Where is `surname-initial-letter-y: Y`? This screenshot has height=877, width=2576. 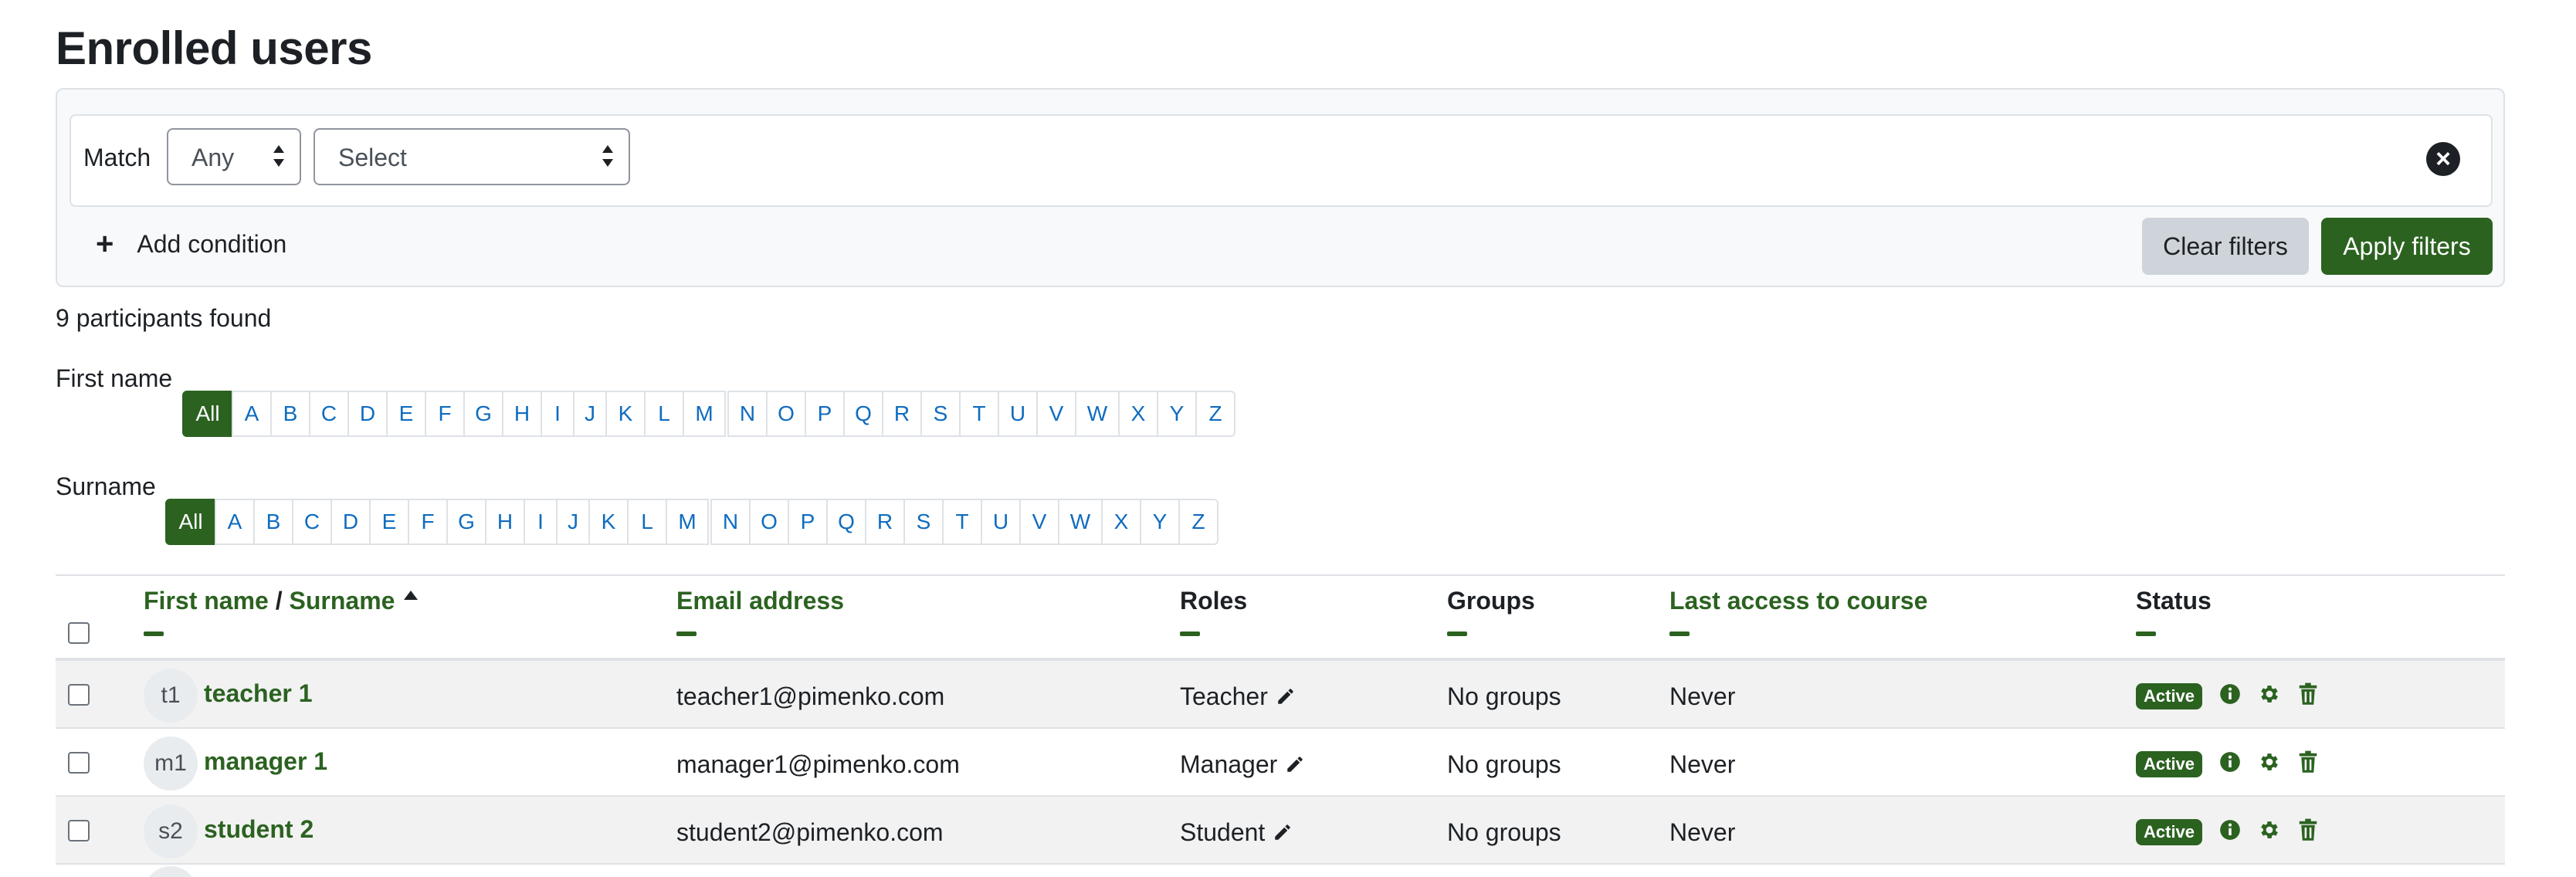 surname-initial-letter-y: Y is located at coordinates (1160, 522).